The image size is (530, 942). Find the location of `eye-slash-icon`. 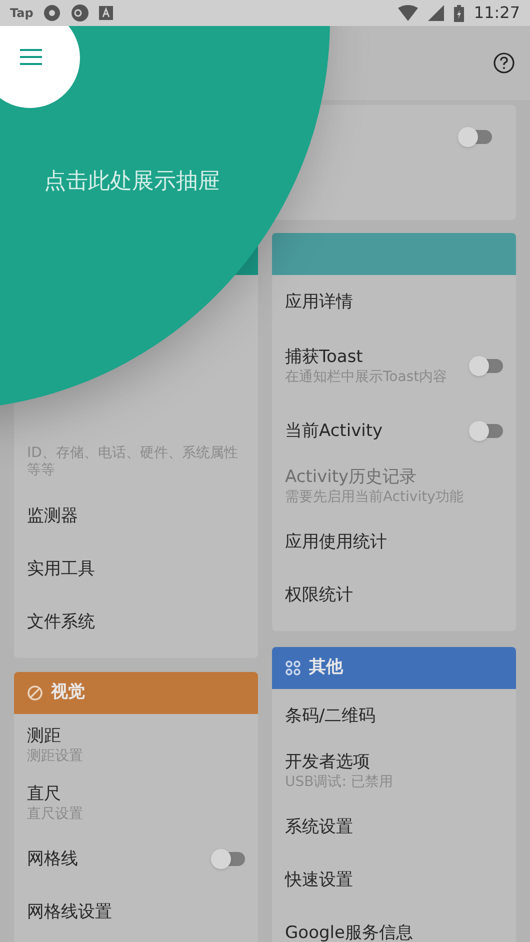

eye-slash-icon is located at coordinates (35, 693).